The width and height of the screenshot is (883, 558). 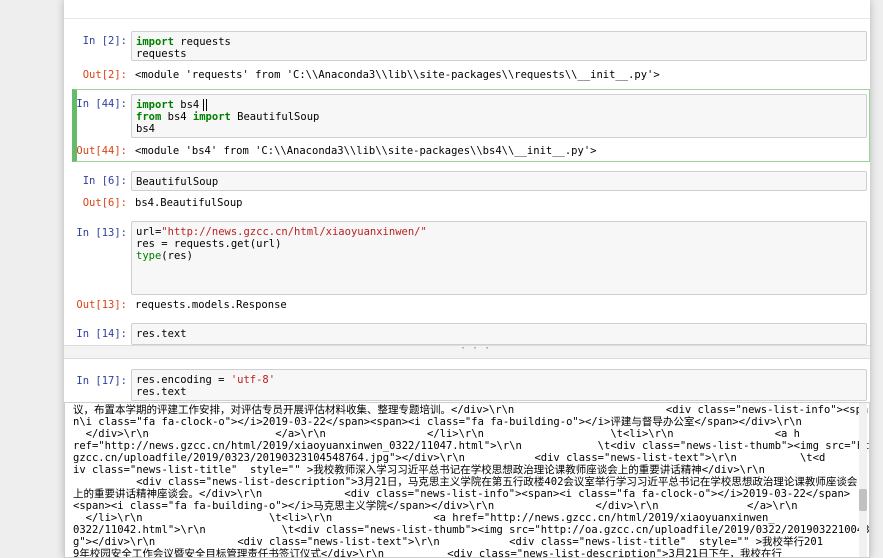 What do you see at coordinates (189, 203) in the screenshot?
I see `output-text: bs4.BeautifulSoup` at bounding box center [189, 203].